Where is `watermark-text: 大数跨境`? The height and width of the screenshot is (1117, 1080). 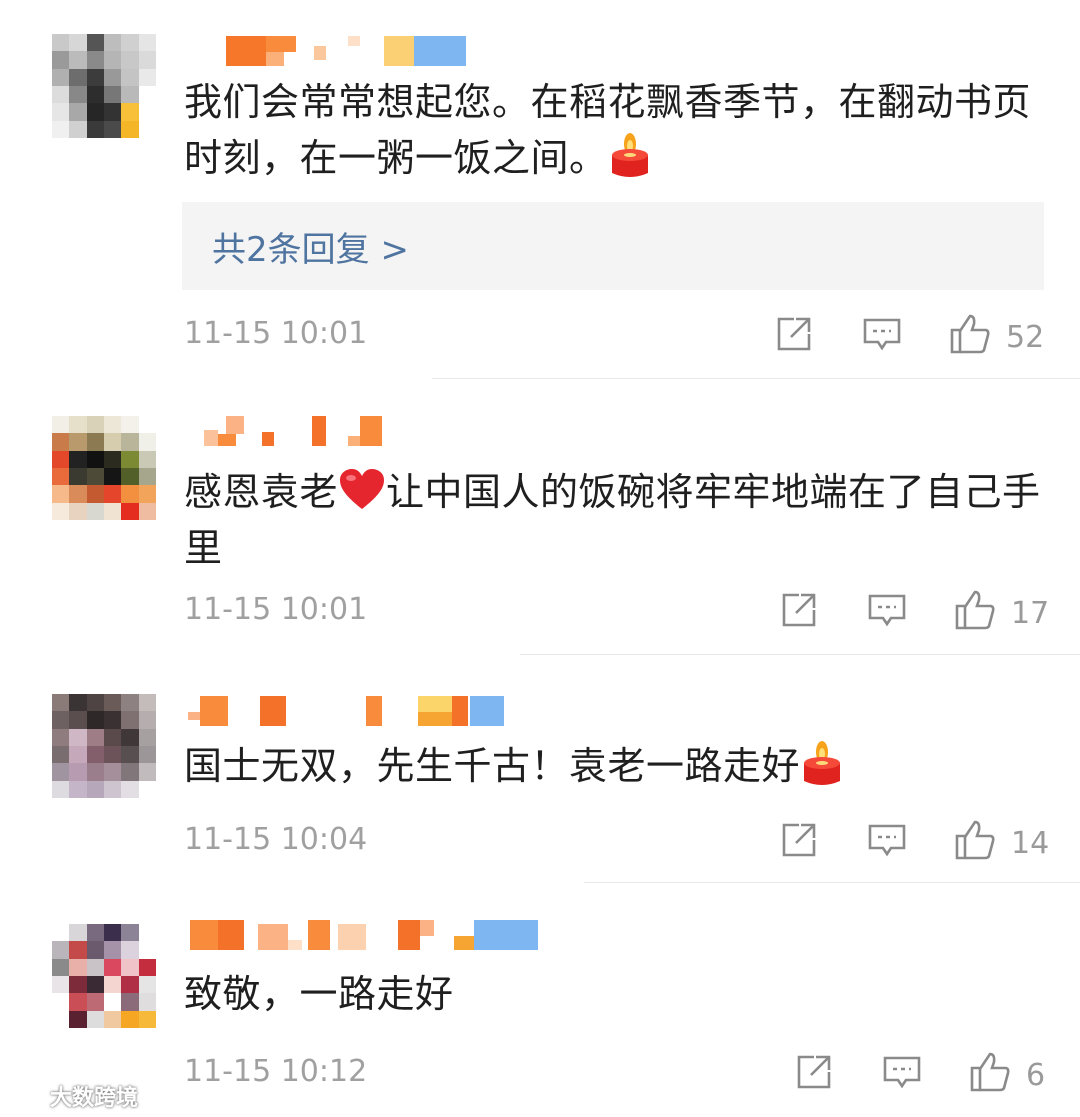 watermark-text: 大数跨境 is located at coordinates (94, 1098).